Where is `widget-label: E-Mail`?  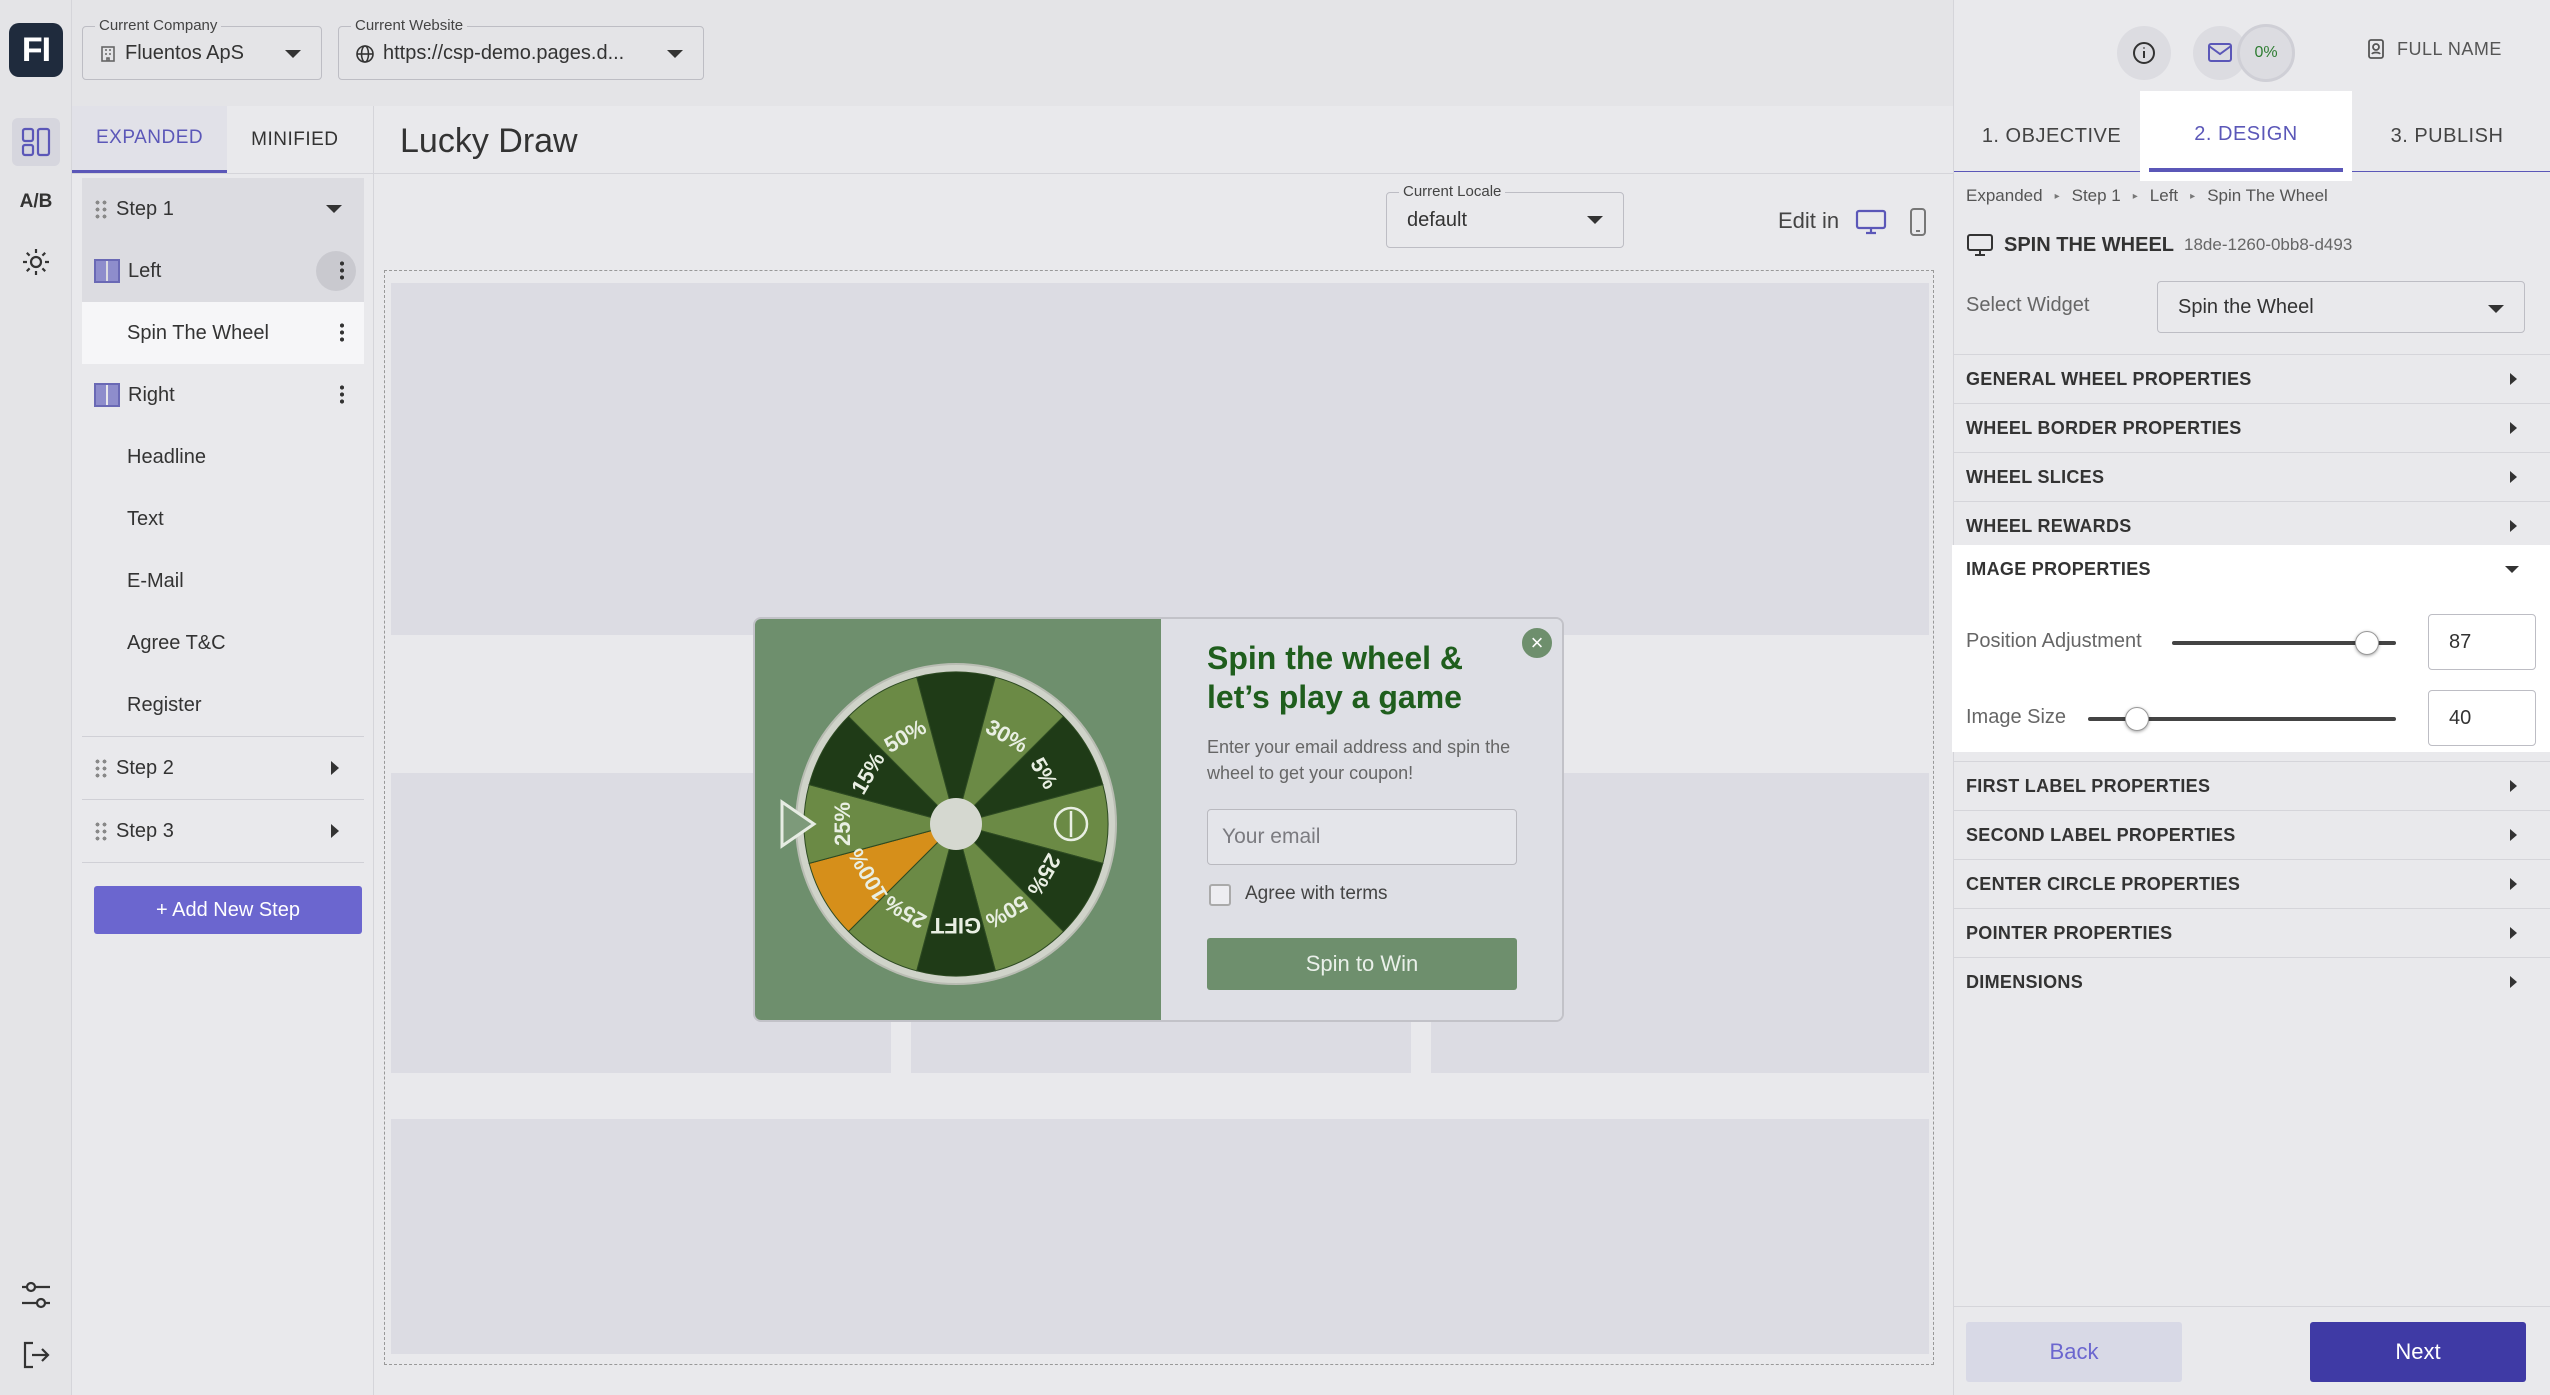
widget-label: E-Mail is located at coordinates (155, 580).